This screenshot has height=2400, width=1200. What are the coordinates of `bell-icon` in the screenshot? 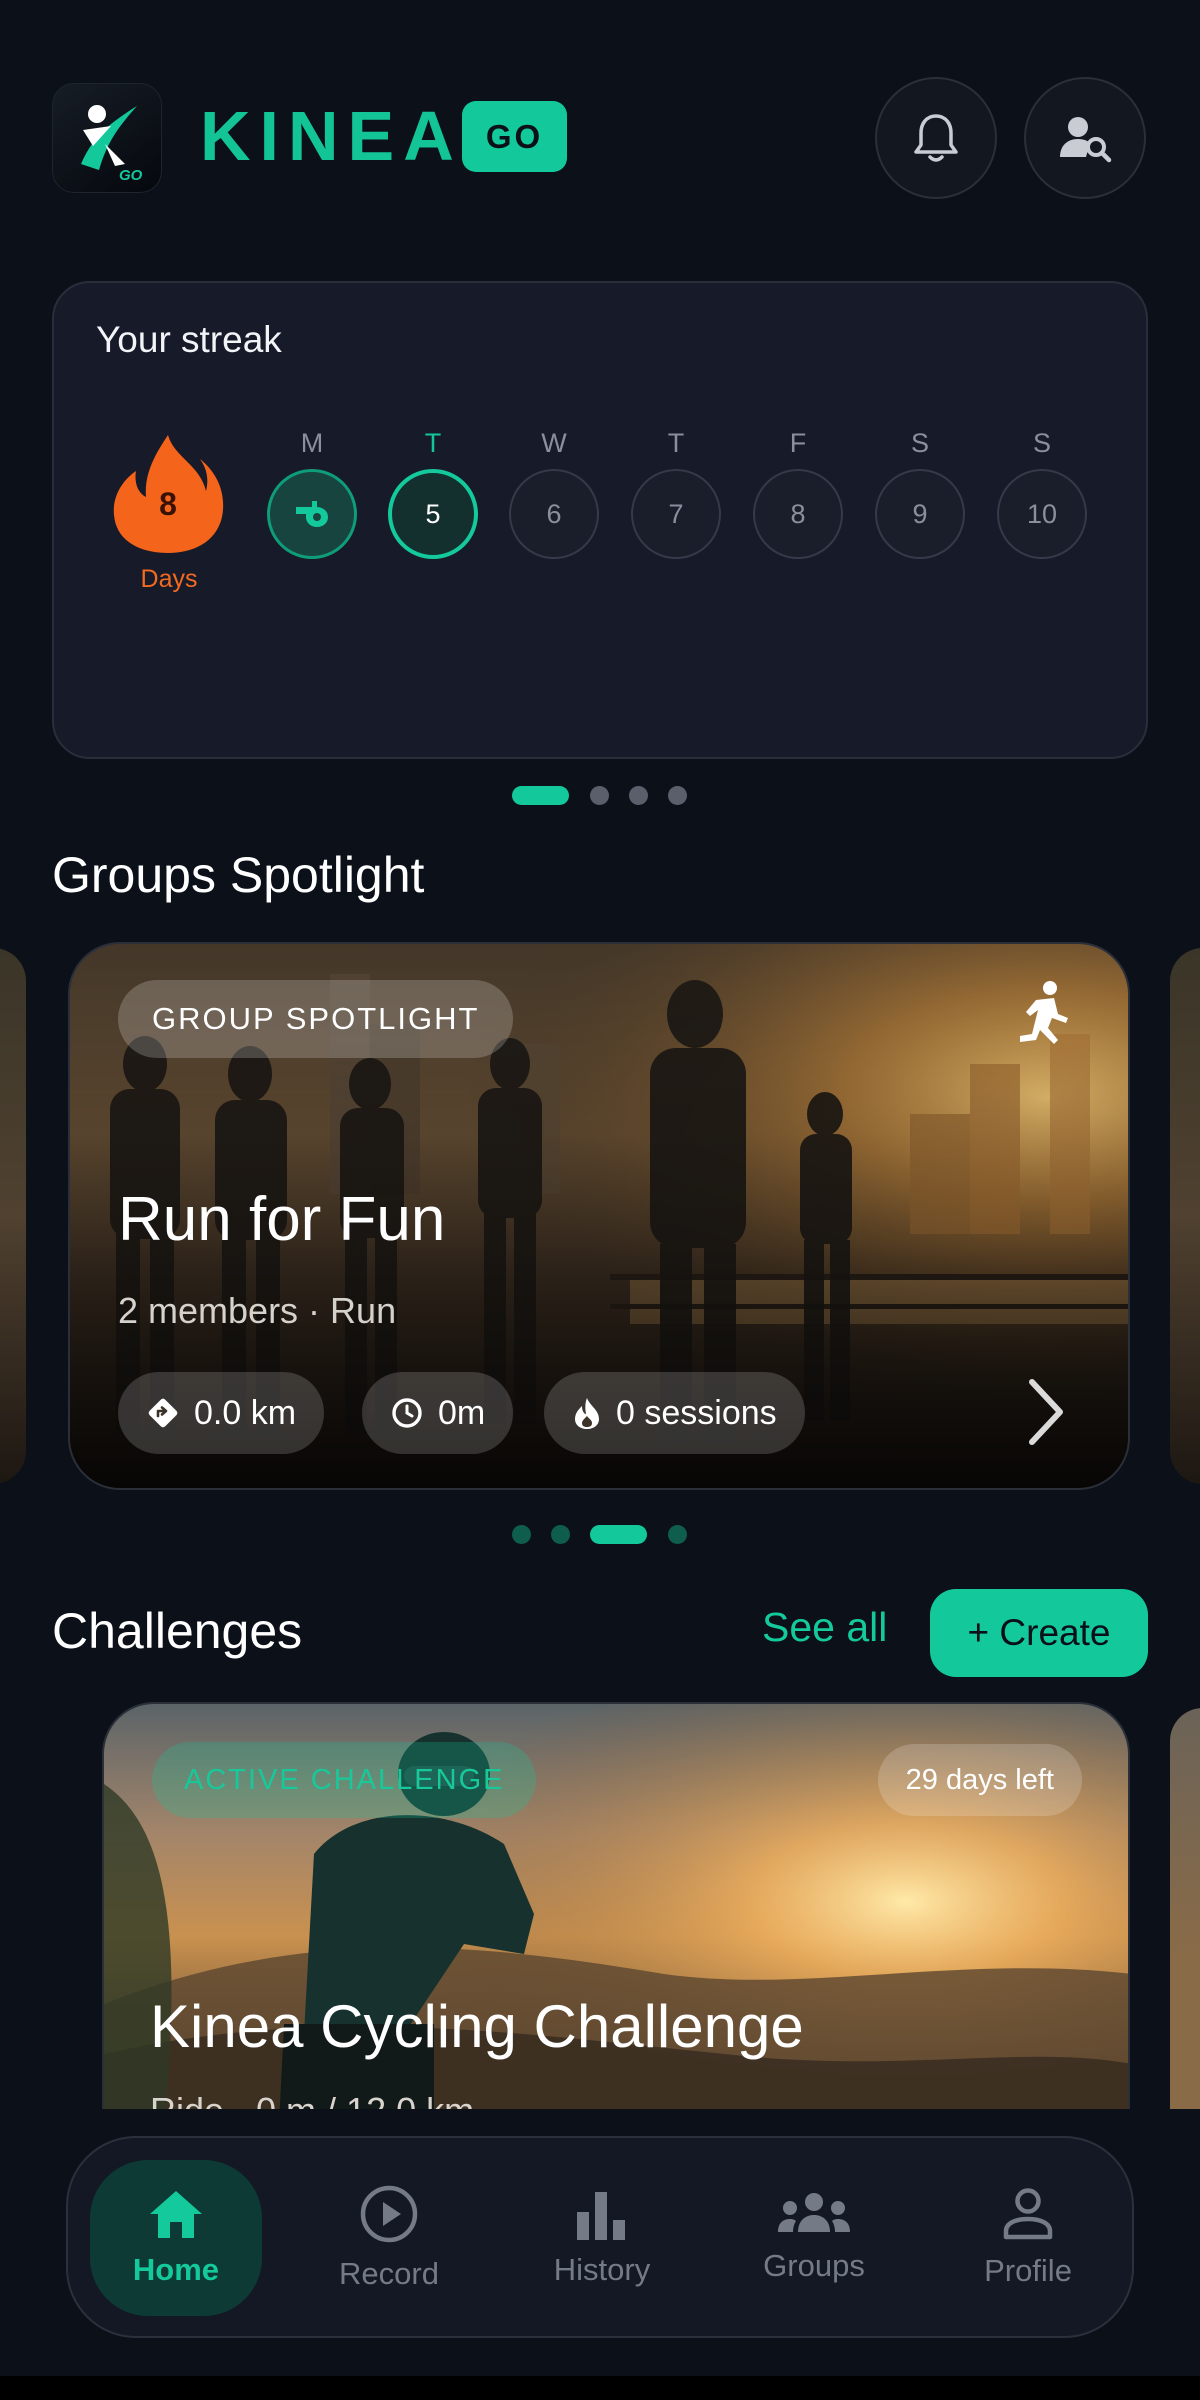 It's located at (936, 138).